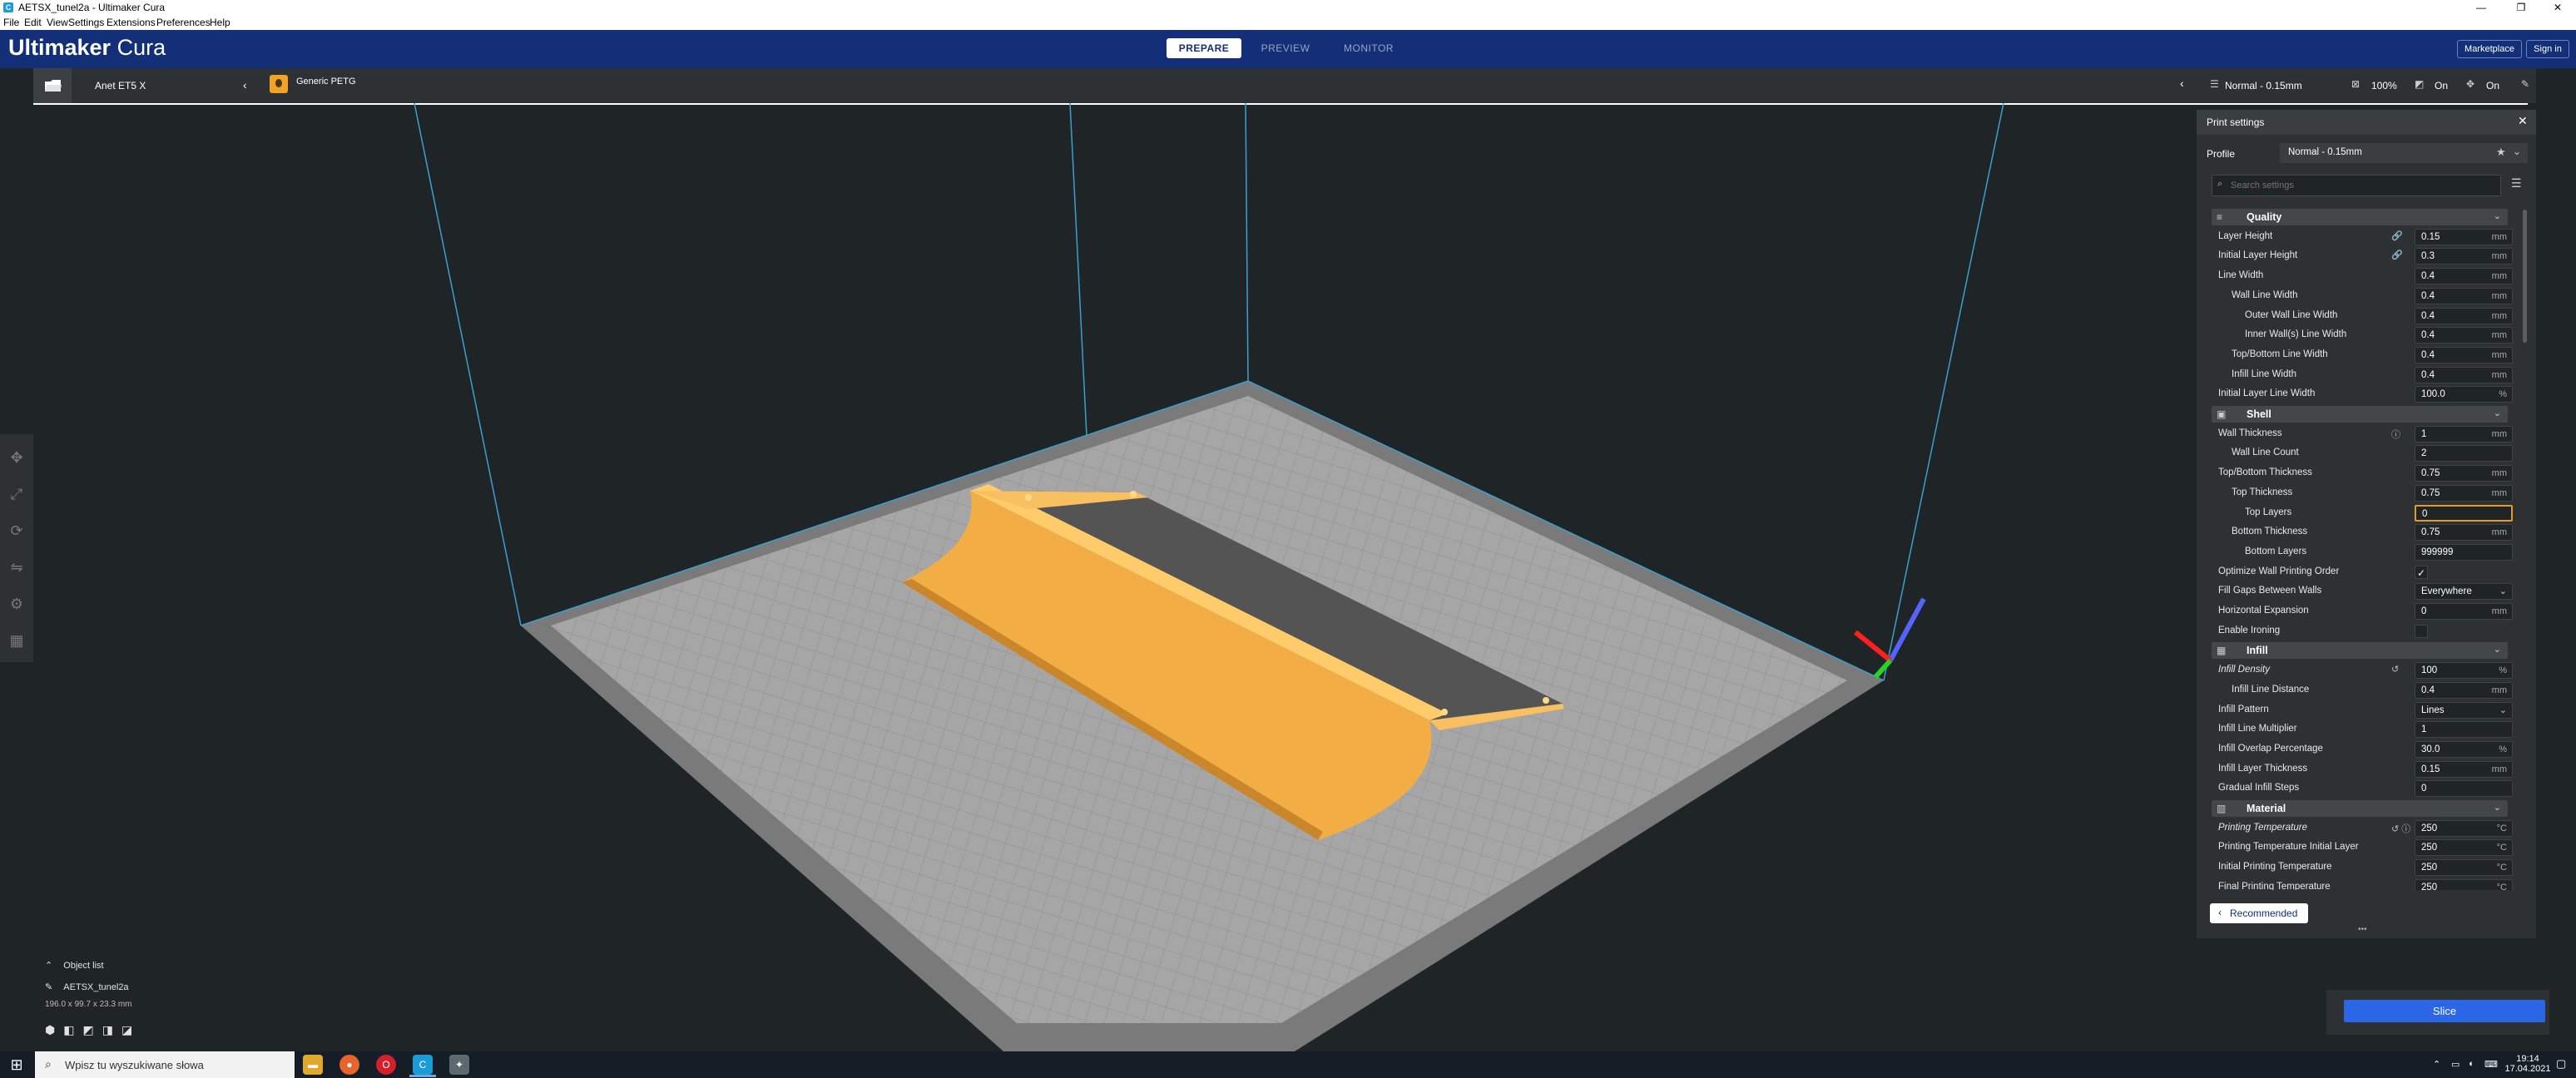 This screenshot has height=1078, width=2576. I want to click on mirror-tool-icon: ⇋, so click(16, 567).